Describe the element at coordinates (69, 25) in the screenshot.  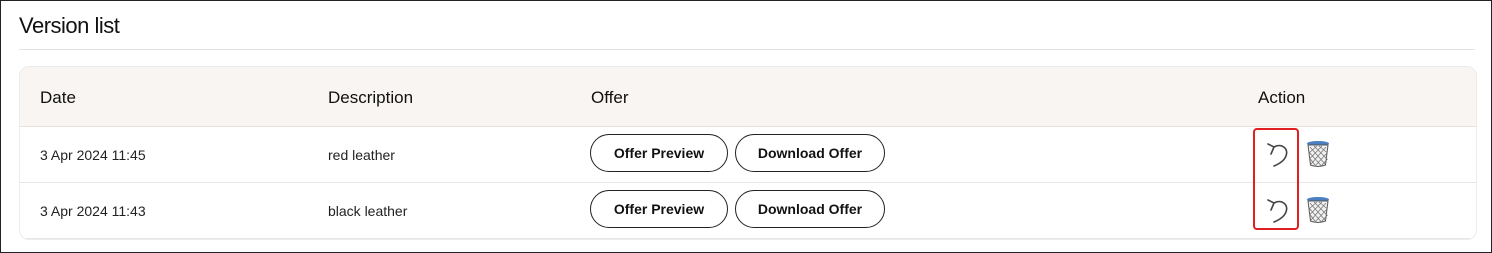
I see `page-title: Version list` at that location.